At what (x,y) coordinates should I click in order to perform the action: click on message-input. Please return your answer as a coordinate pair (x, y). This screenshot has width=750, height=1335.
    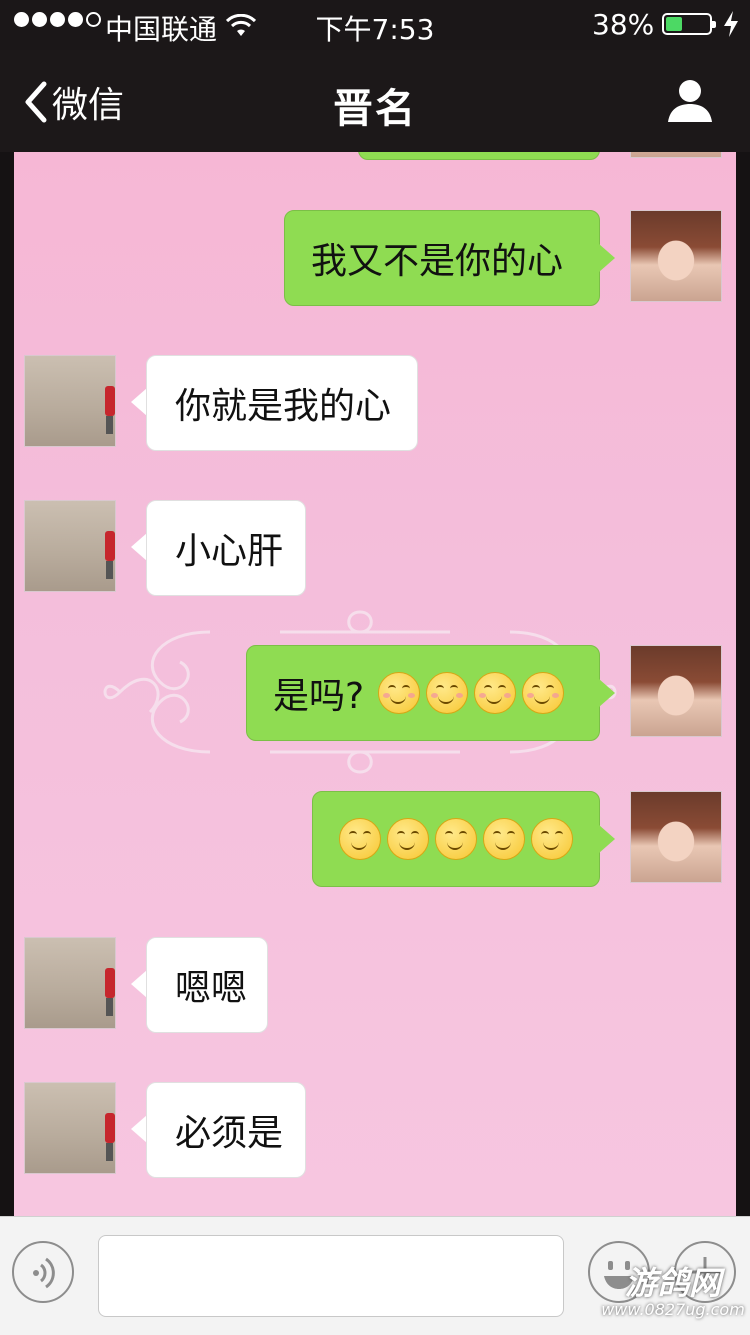
    Looking at the image, I should click on (331, 1276).